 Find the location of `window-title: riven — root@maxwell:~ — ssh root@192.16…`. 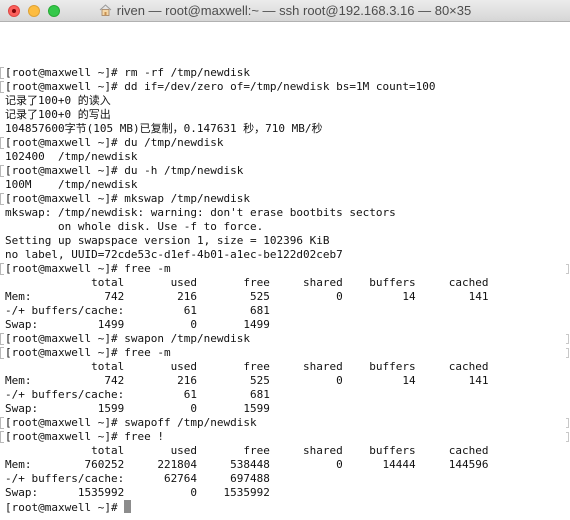

window-title: riven — root@maxwell:~ — ssh root@192.16… is located at coordinates (285, 10).